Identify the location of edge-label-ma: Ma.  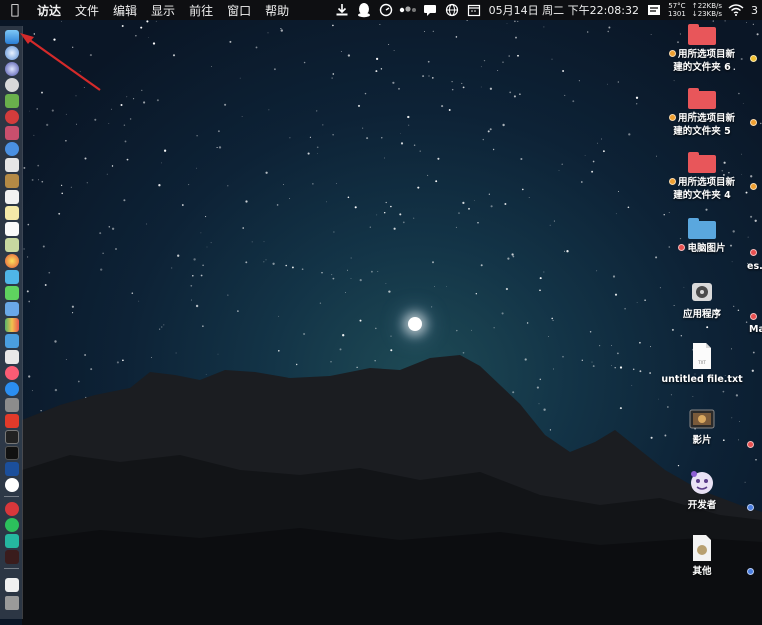
(755, 329).